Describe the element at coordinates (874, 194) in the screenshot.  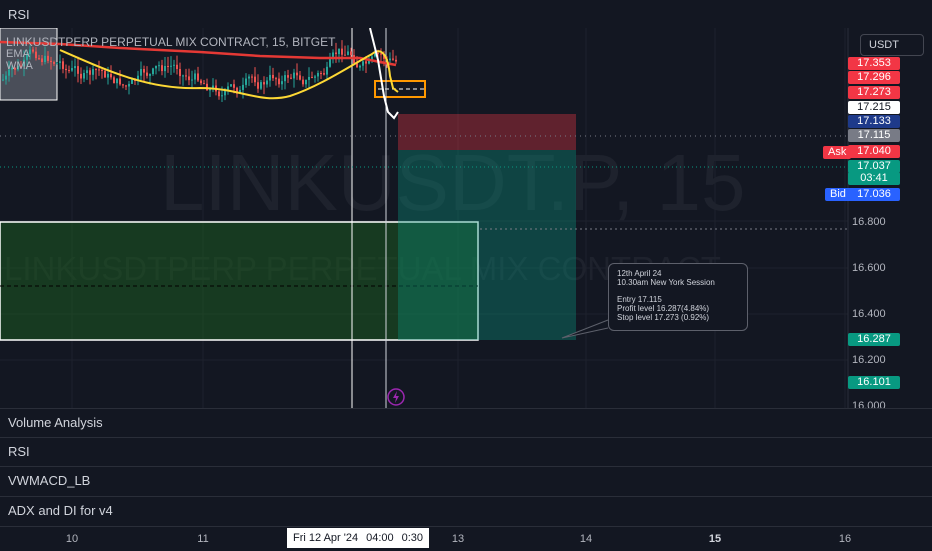
I see `price-label: 17.036` at that location.